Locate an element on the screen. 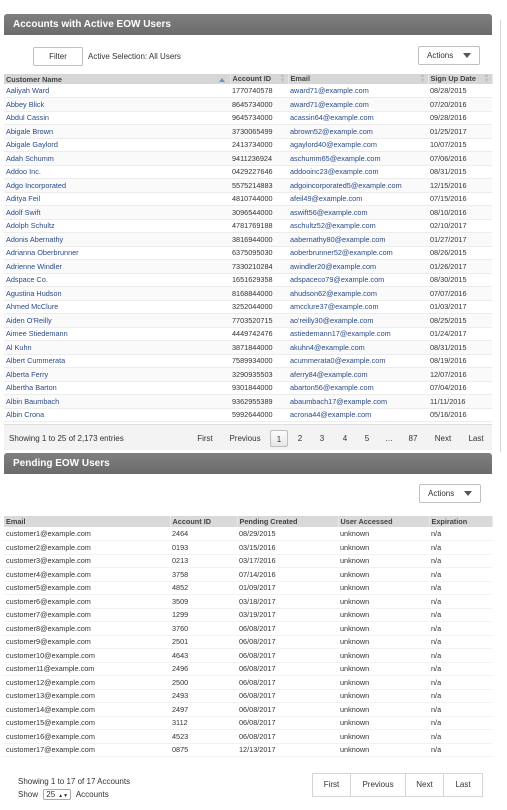 The image size is (507, 810). table-cell: agaylord40@example.com is located at coordinates (358, 145).